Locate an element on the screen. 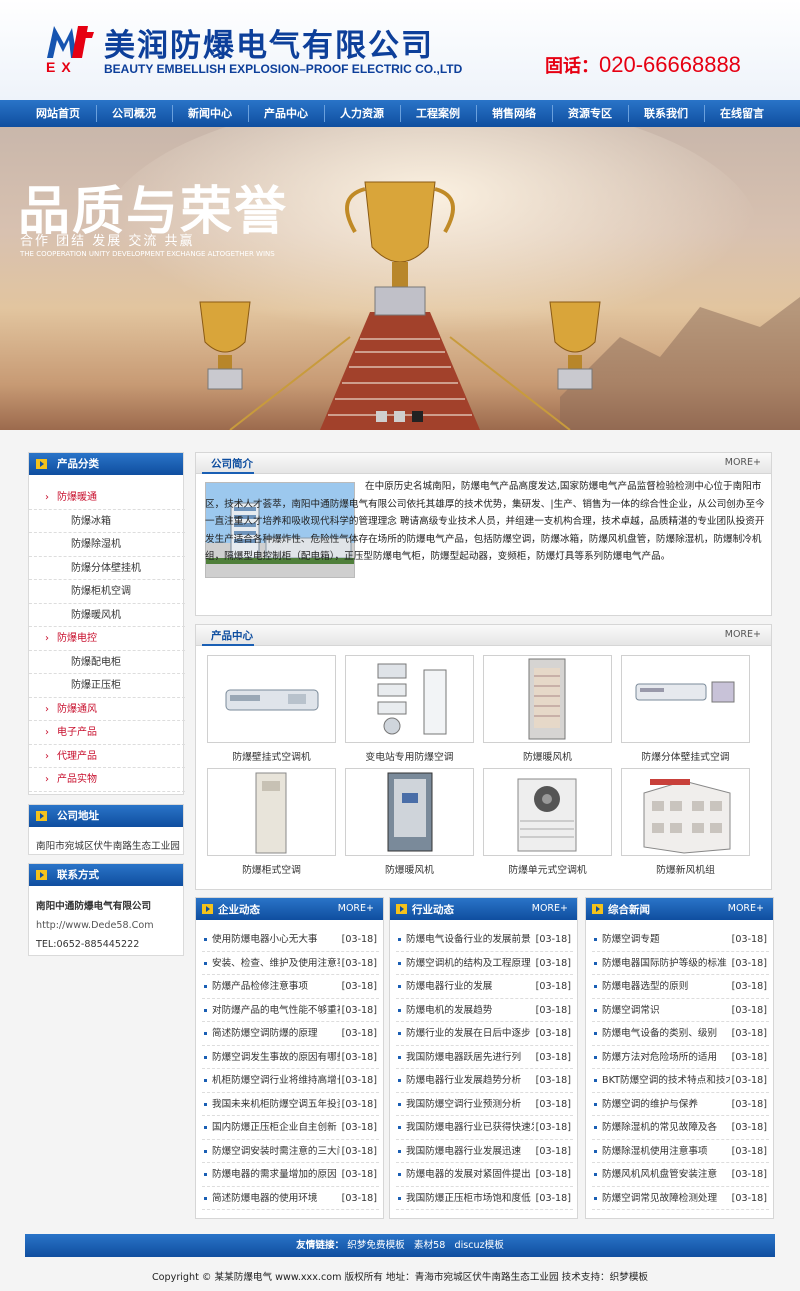  news-item-title: 我国防爆正压柜市场饱和度低 is located at coordinates (470, 1198).